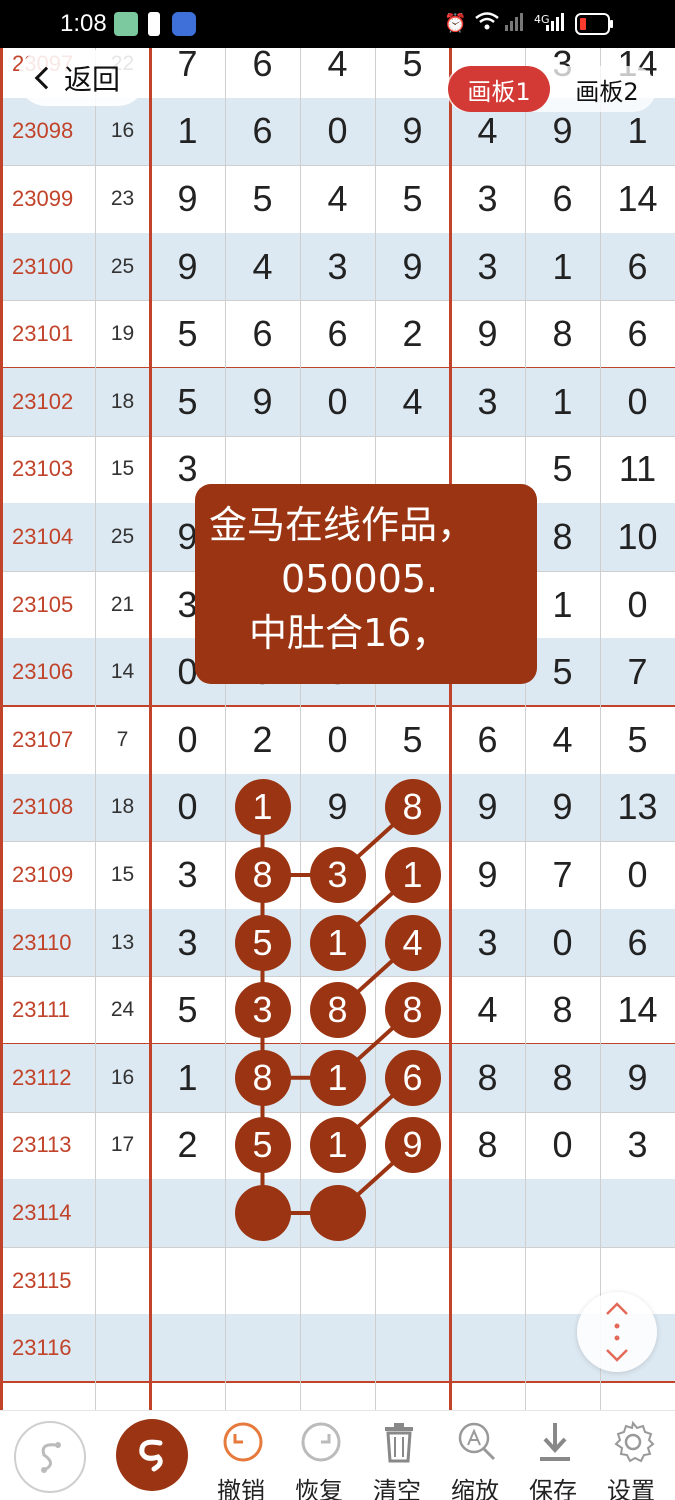  Describe the element at coordinates (50, 1457) in the screenshot. I see `line-style-button` at that location.